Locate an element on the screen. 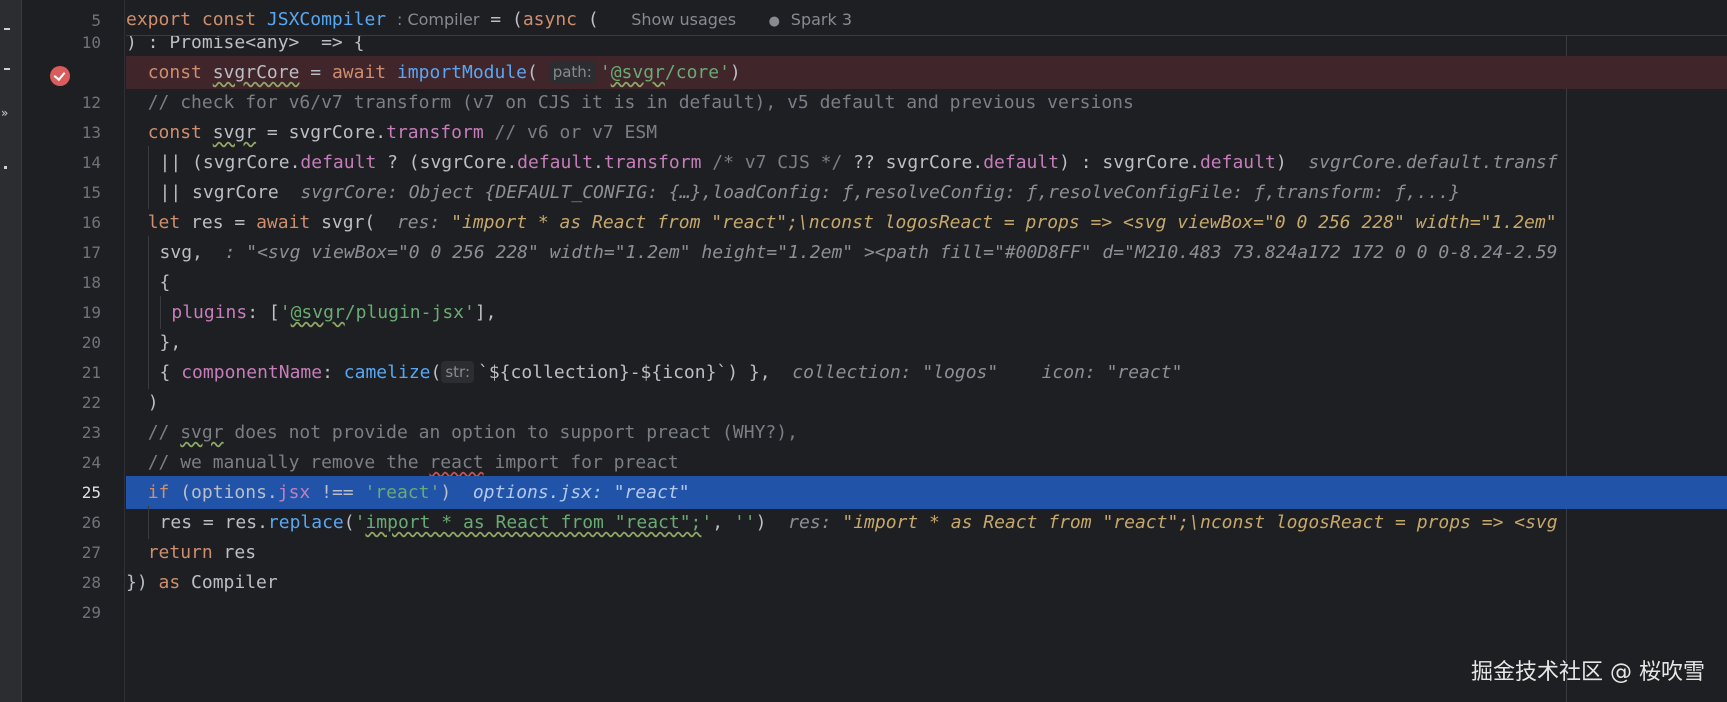 The height and width of the screenshot is (702, 1727). code-text: , is located at coordinates (723, 522).